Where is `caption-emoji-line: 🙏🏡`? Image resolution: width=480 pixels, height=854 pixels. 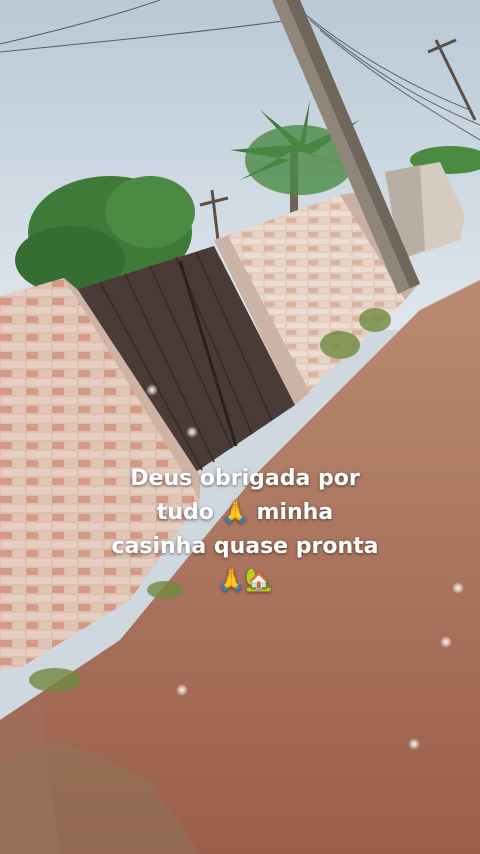
caption-emoji-line: 🙏🏡 is located at coordinates (245, 580).